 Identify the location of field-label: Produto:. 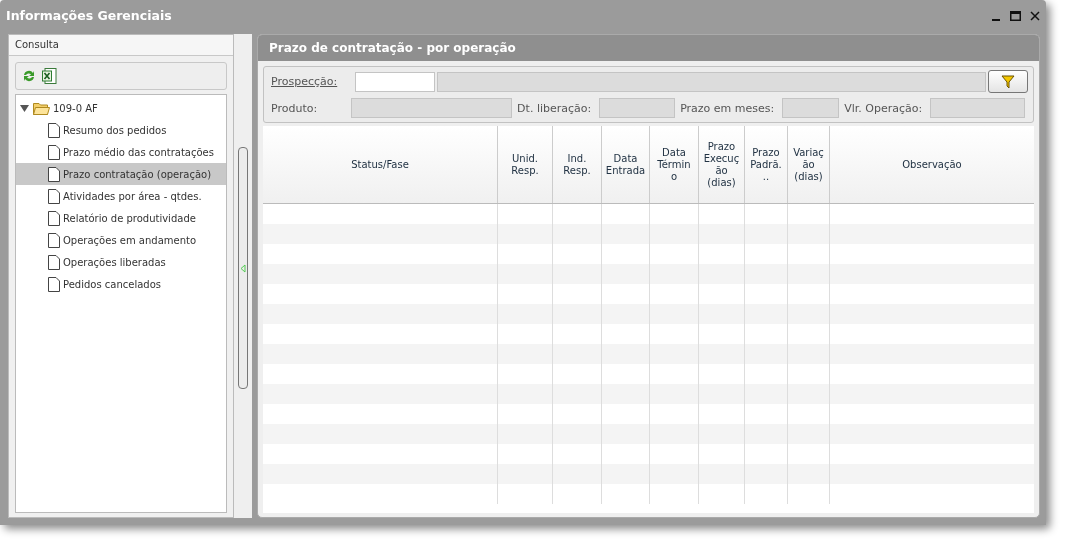
(295, 108).